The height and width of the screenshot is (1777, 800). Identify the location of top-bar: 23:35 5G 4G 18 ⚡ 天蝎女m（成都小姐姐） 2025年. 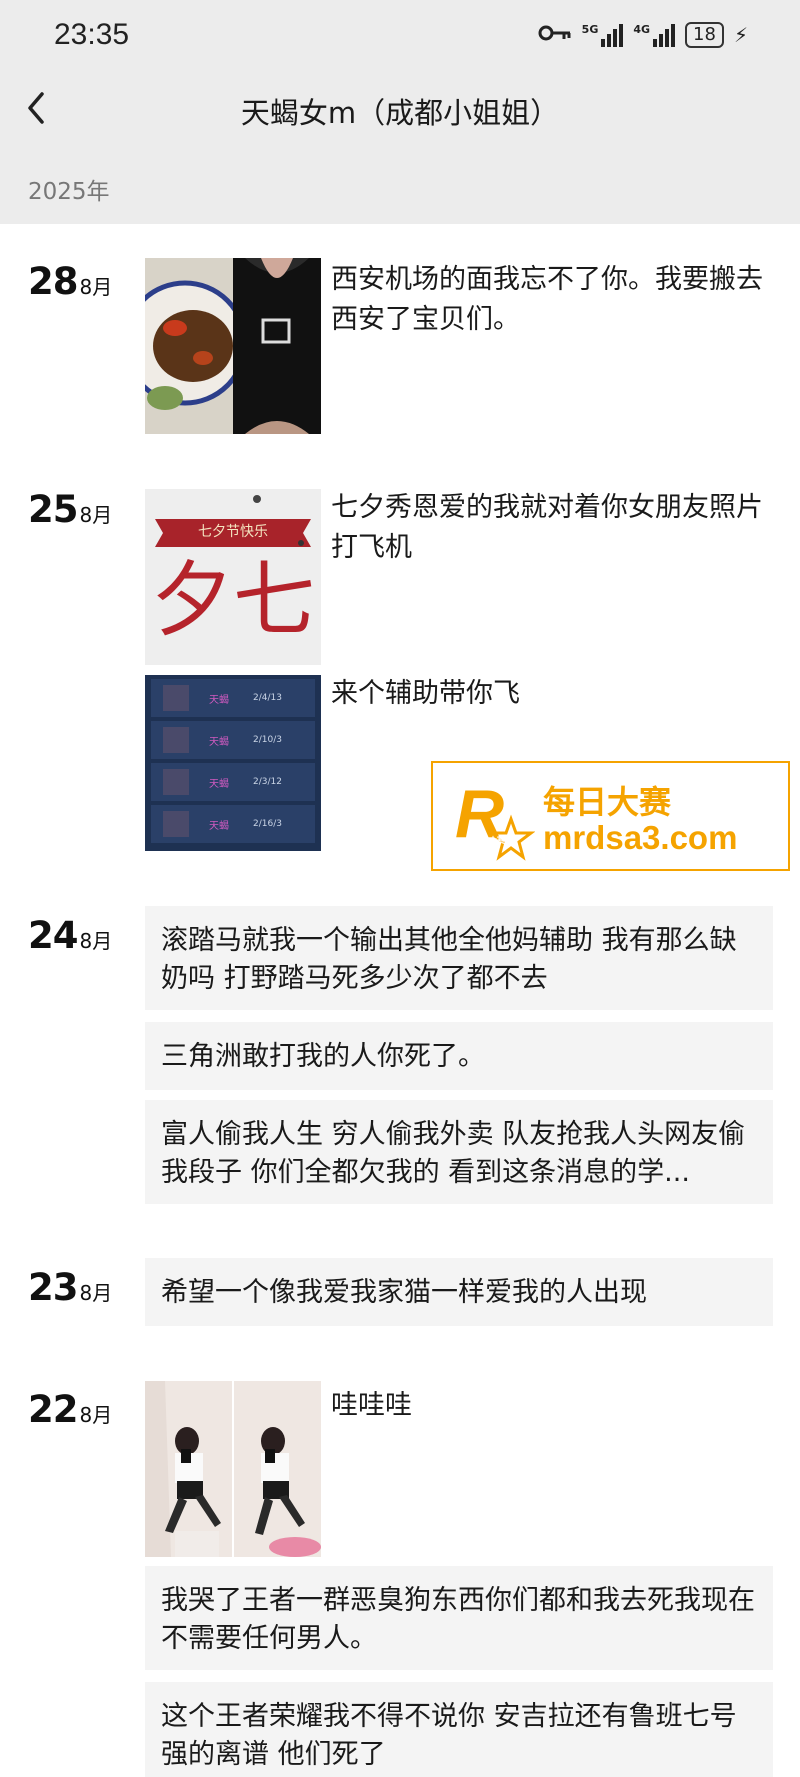
(400, 112).